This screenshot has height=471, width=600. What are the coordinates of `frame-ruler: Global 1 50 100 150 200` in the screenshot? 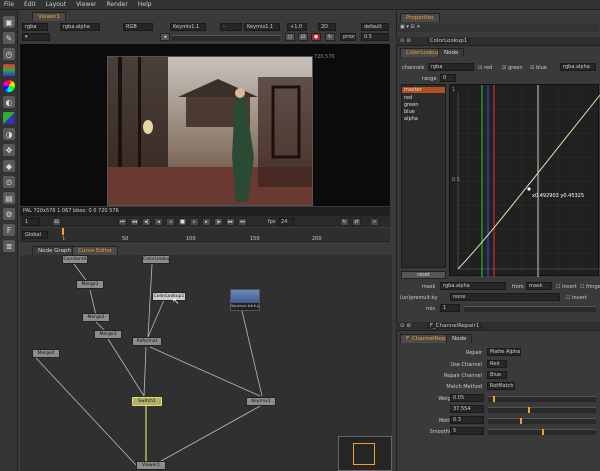 It's located at (205, 235).